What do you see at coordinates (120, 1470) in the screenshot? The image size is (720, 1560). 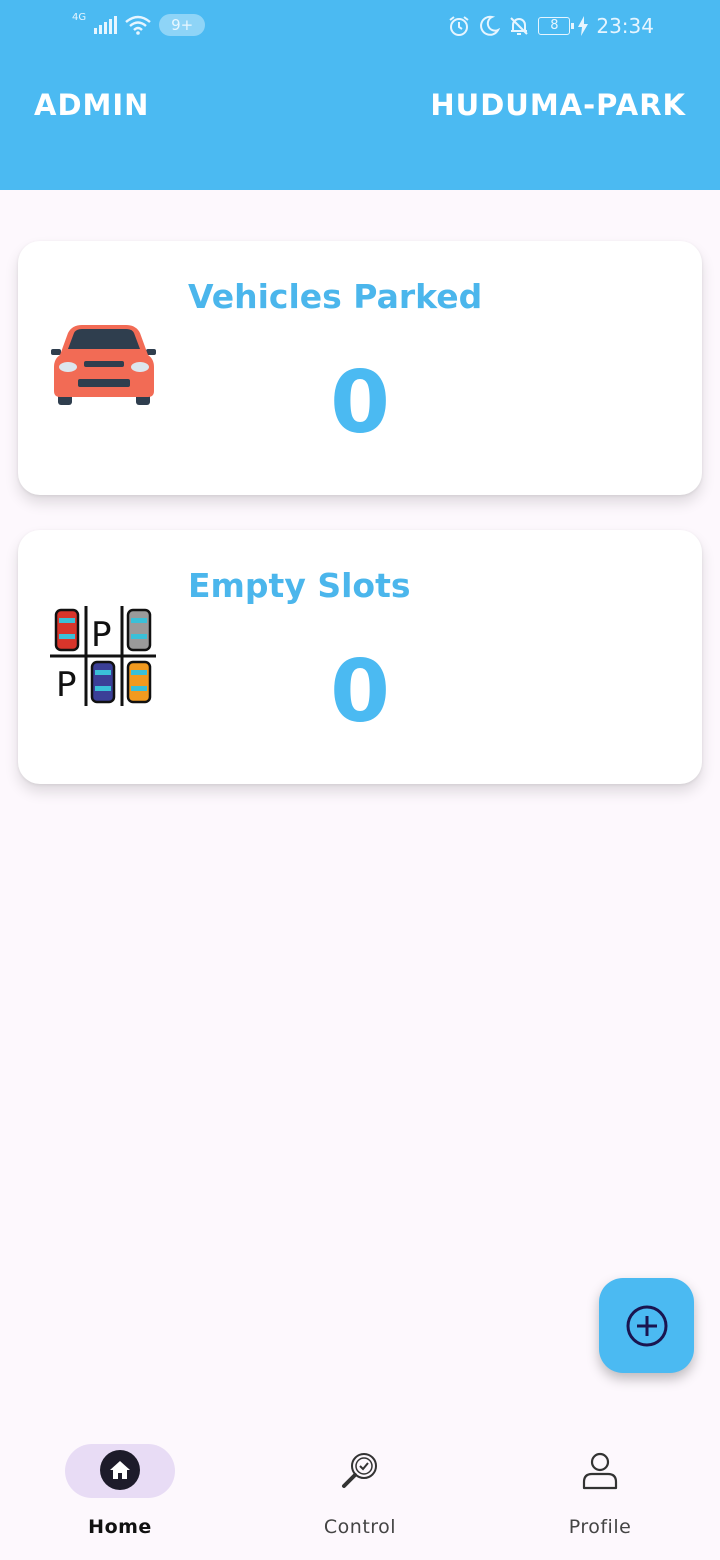 I see `home-icon` at bounding box center [120, 1470].